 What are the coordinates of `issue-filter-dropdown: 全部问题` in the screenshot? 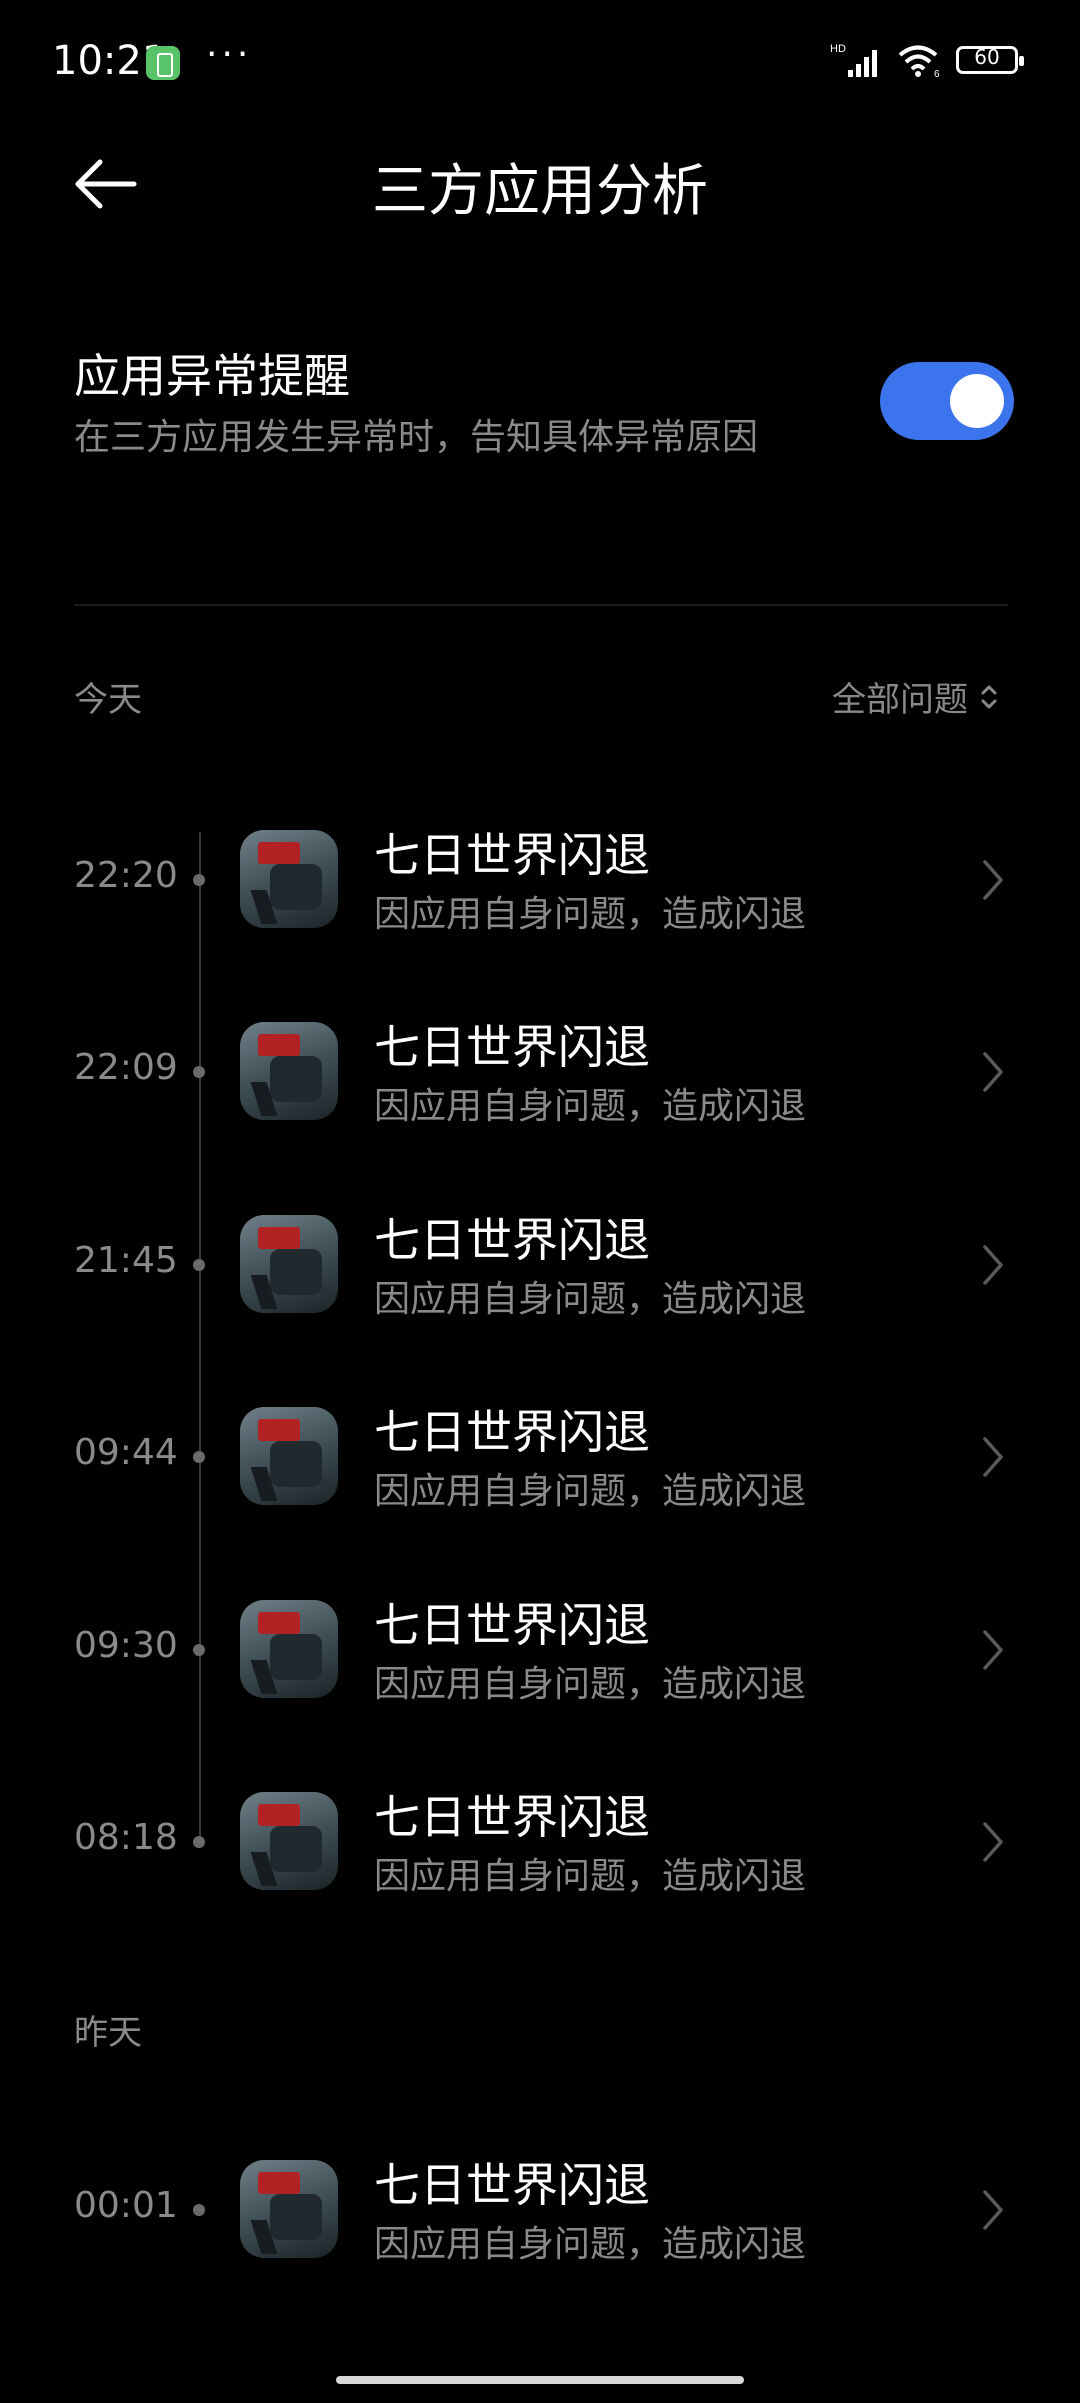 It's located at (916, 696).